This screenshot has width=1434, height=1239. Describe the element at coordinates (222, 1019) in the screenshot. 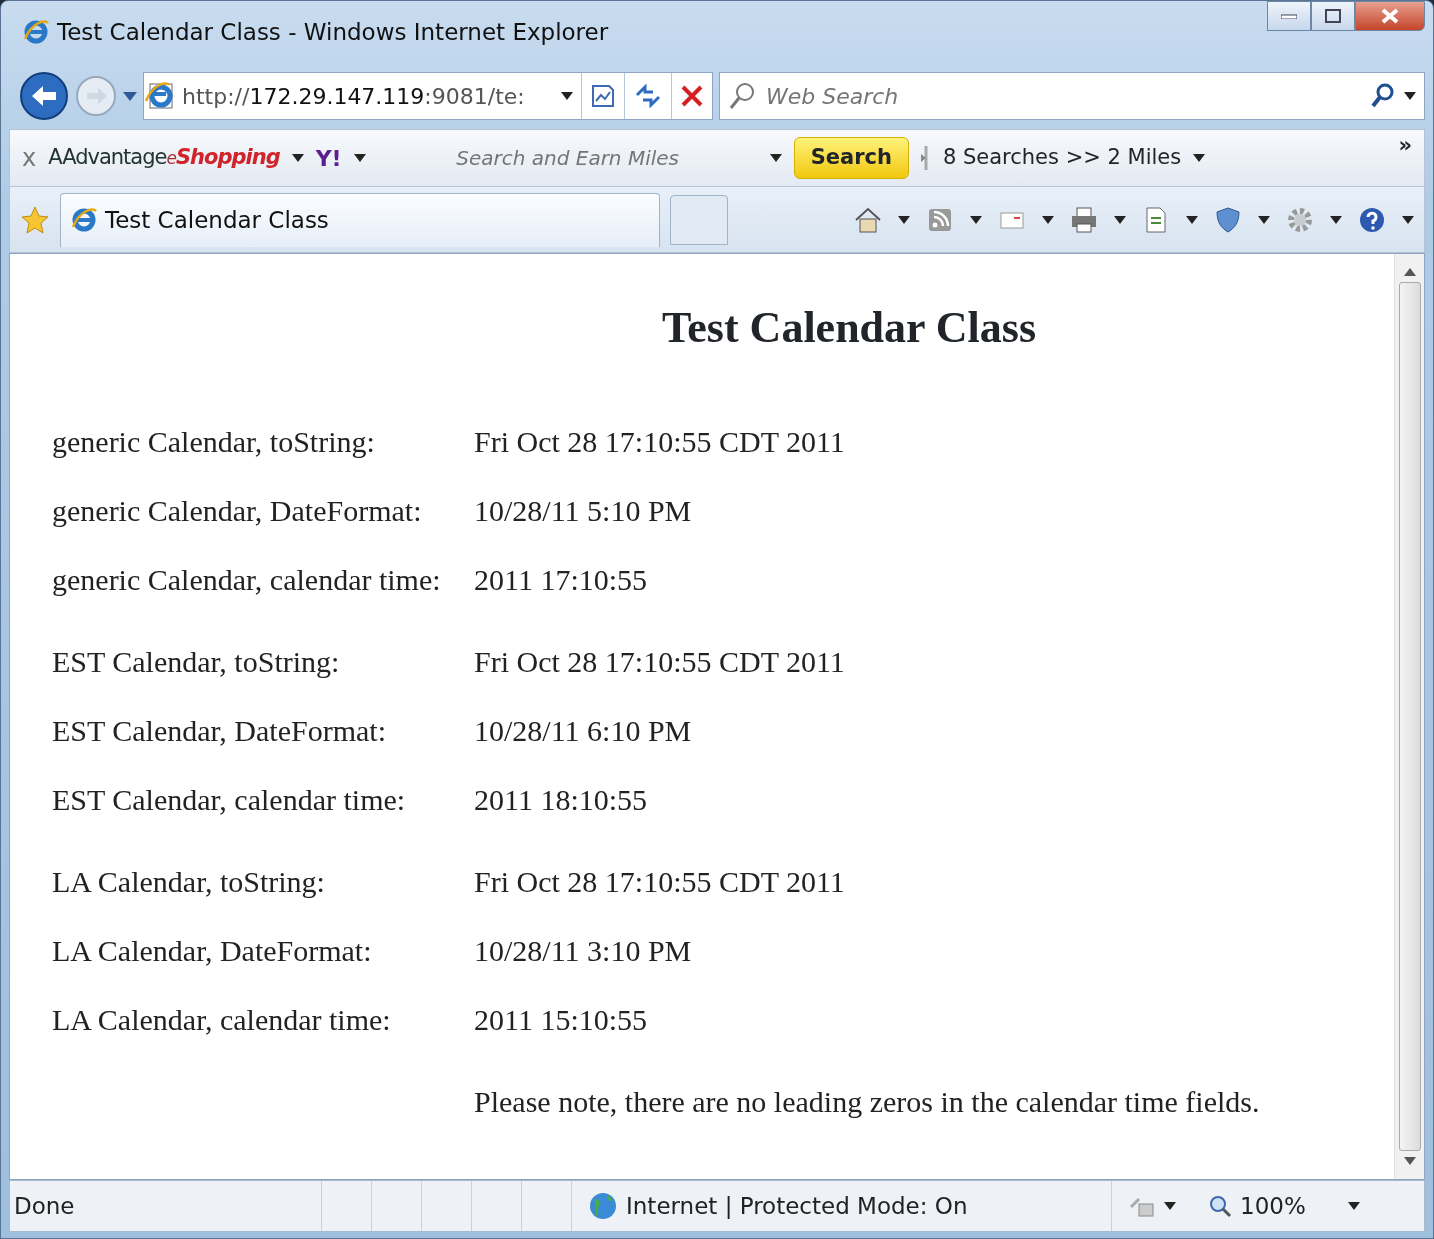

I see `field-label: LA Calendar, calendar time:` at that location.